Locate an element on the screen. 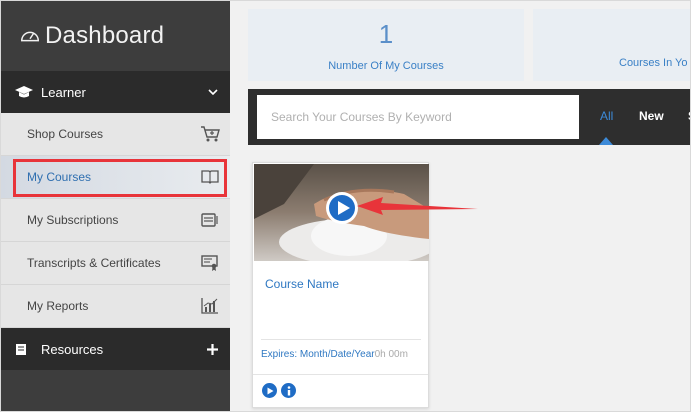 Image resolution: width=691 pixels, height=412 pixels. sidebar-item-transcripts-certificates: Transcripts & Certificates is located at coordinates (115, 263).